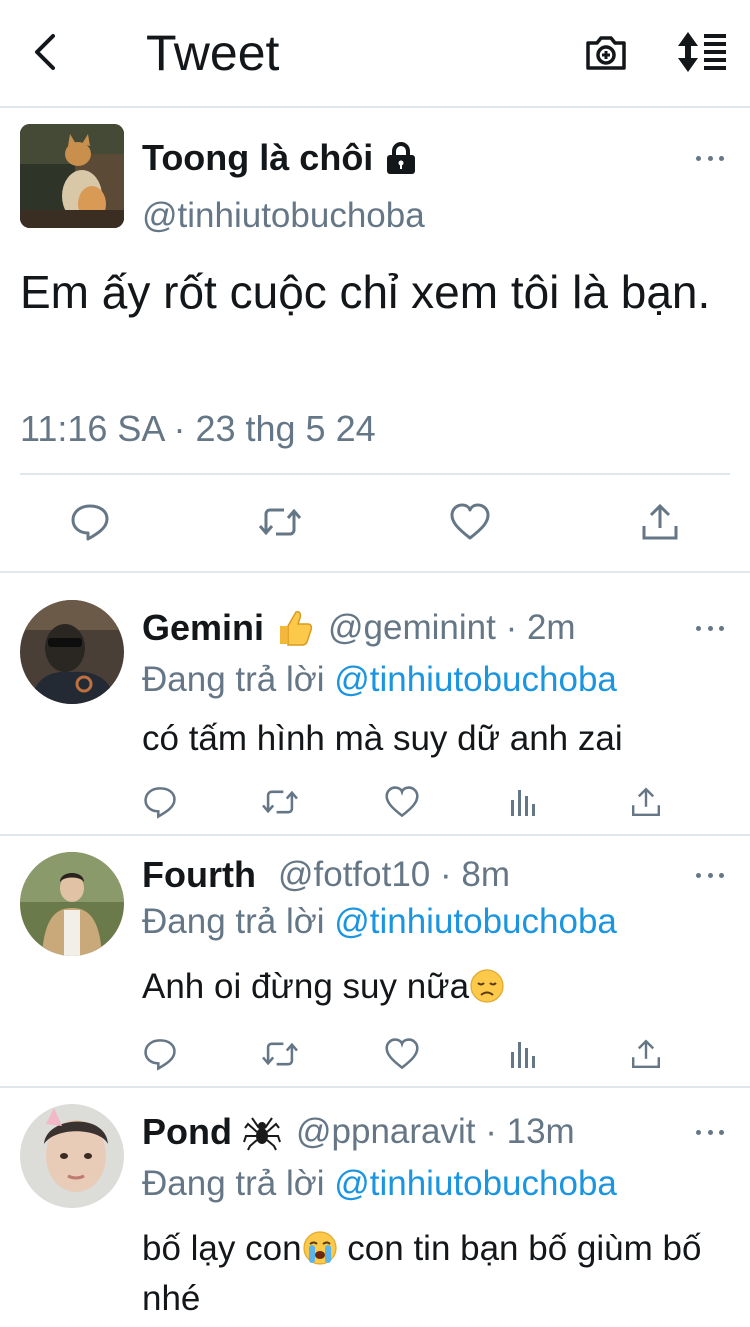 The height and width of the screenshot is (1327, 750). I want to click on sort-button, so click(702, 52).